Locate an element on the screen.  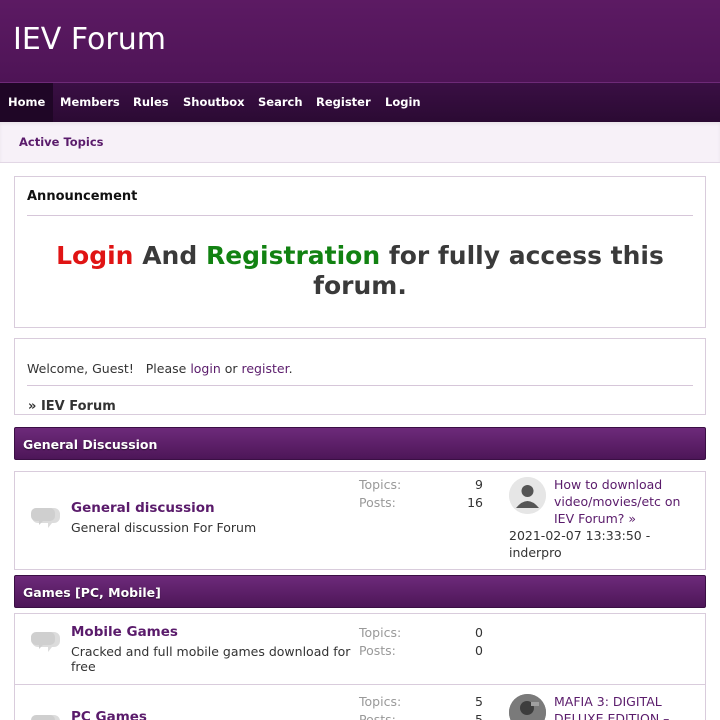
game-cover-thumbnail-icon is located at coordinates (527, 707).